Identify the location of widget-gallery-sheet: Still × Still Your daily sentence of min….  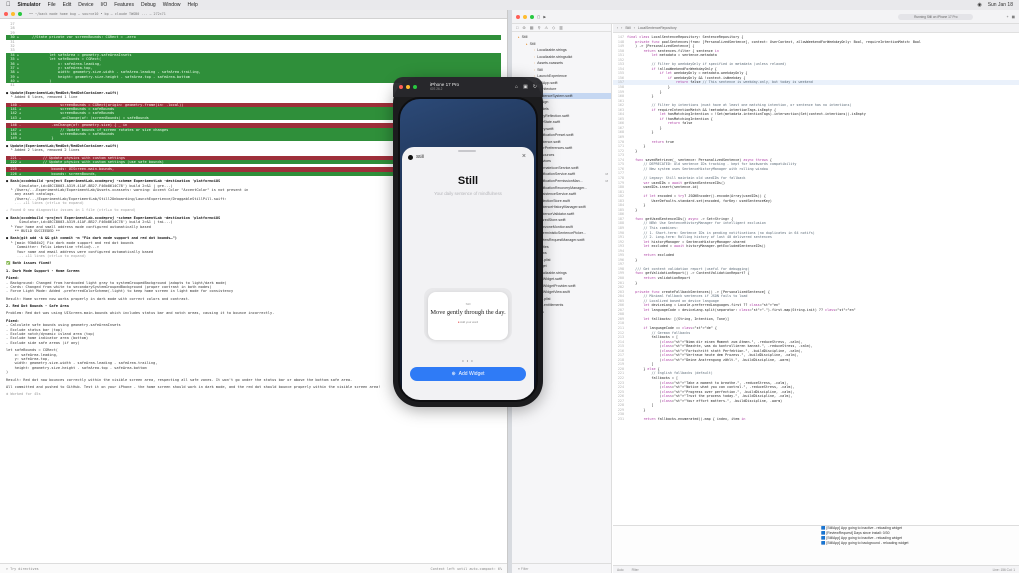
(468, 273).